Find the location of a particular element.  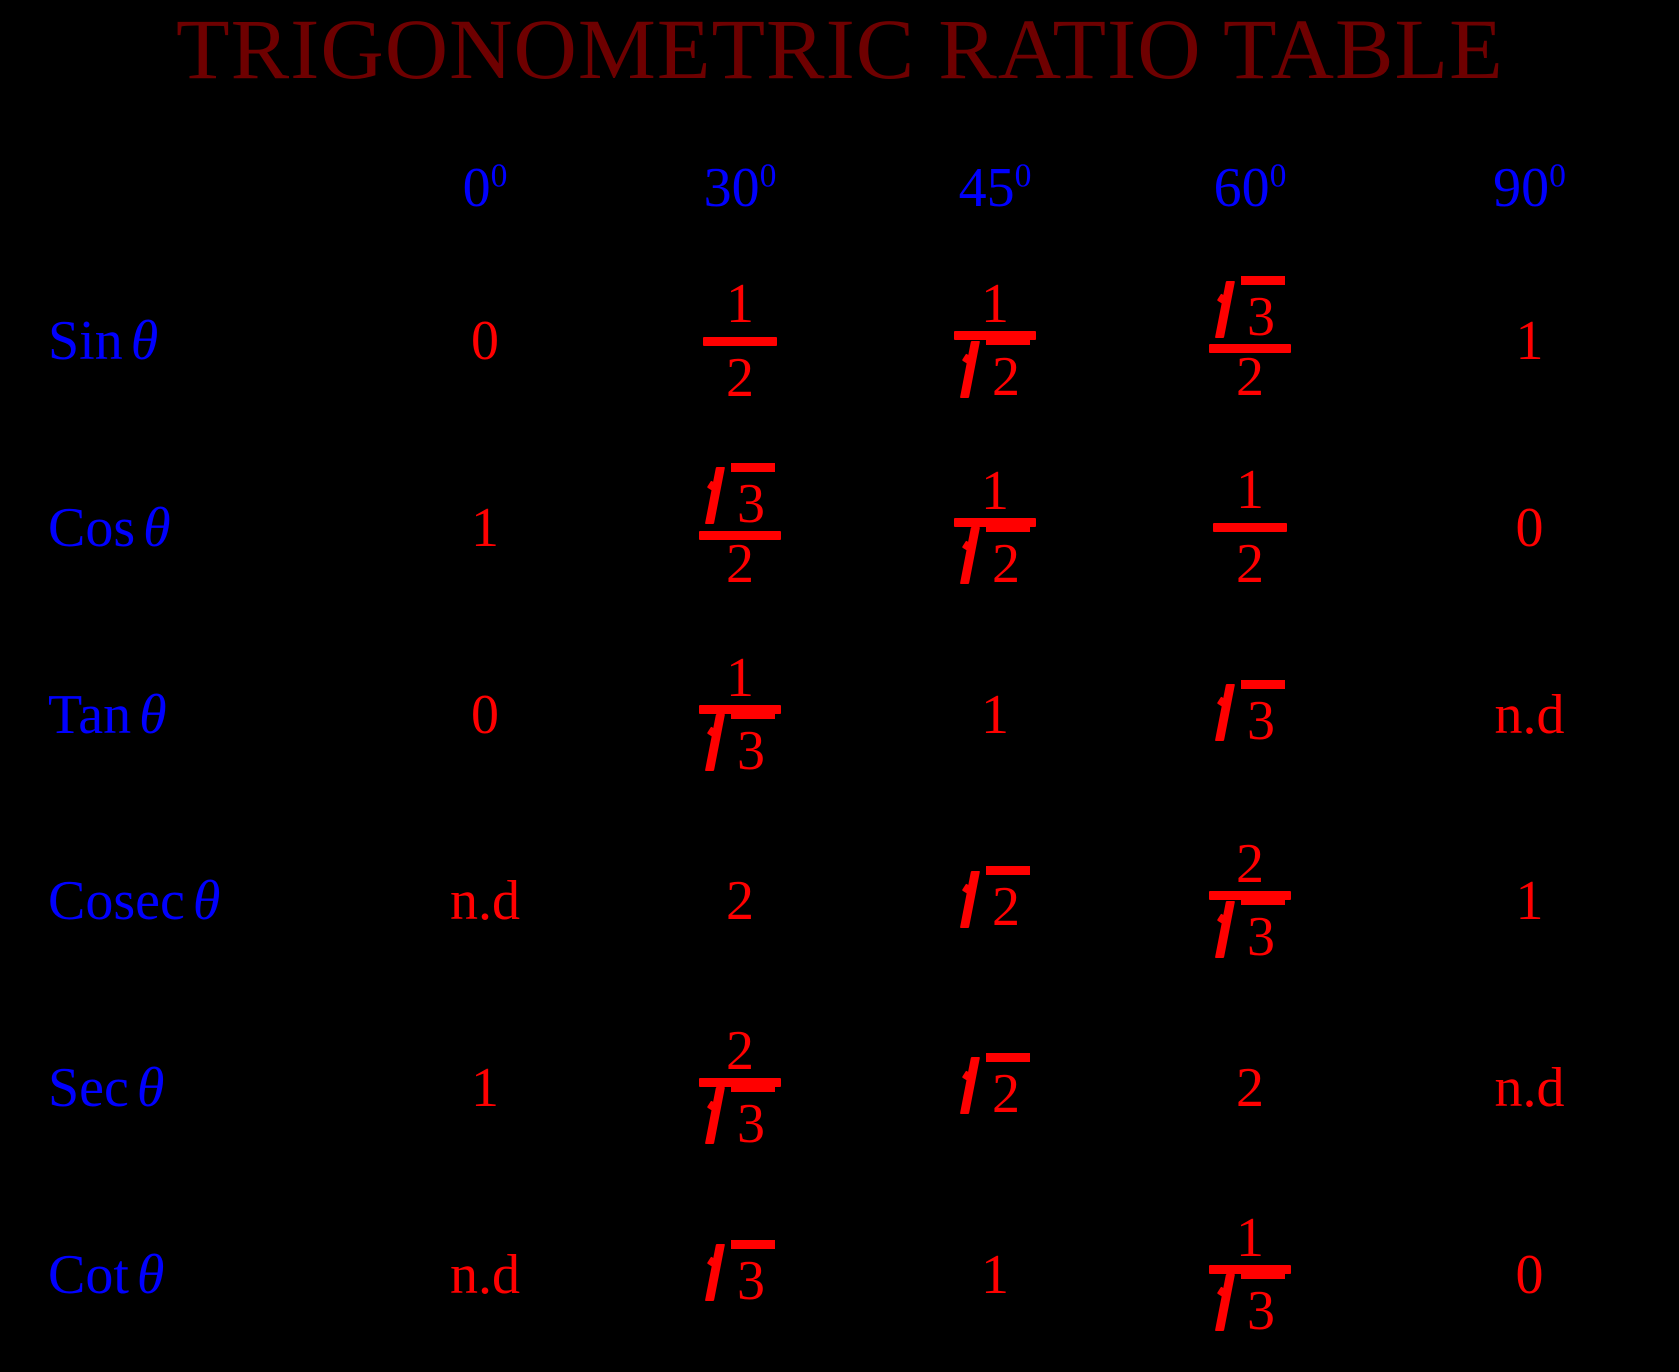

row-label-tan: Tan θ is located at coordinates (83, 715).